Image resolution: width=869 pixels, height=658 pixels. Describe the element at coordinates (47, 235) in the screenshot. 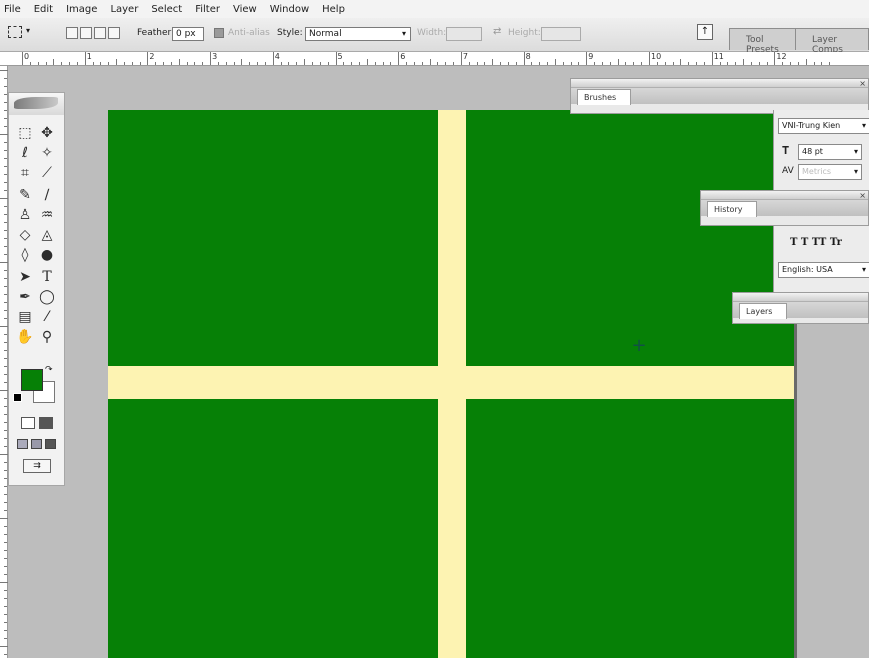

I see `paint-bucket-tool-icon: ◬` at that location.